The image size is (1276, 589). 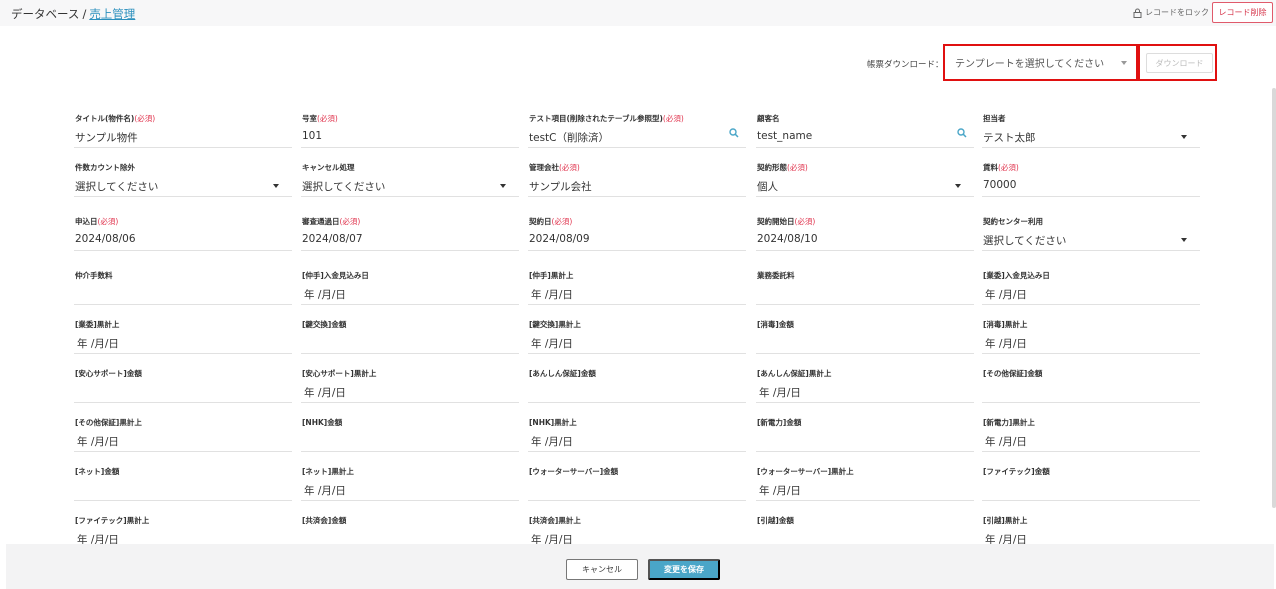 I want to click on form-field: タイトル(物件名)(必須) サンプル物件, so click(x=183, y=132).